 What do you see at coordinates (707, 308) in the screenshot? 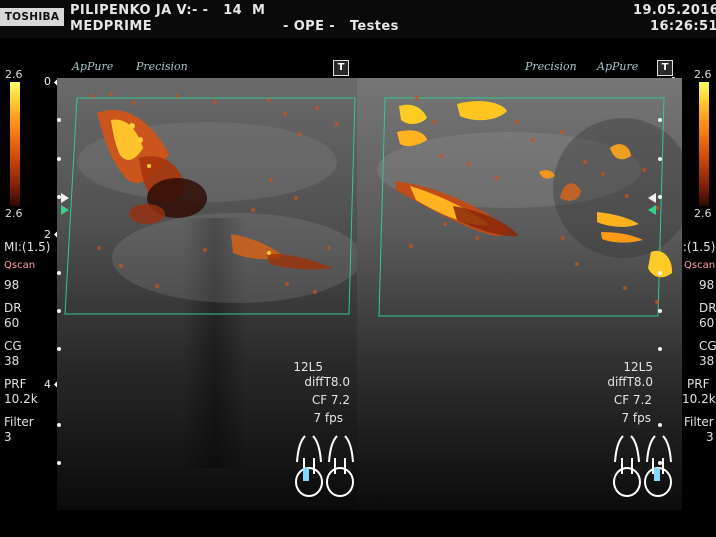
I see `right-dr-label: DR` at bounding box center [707, 308].